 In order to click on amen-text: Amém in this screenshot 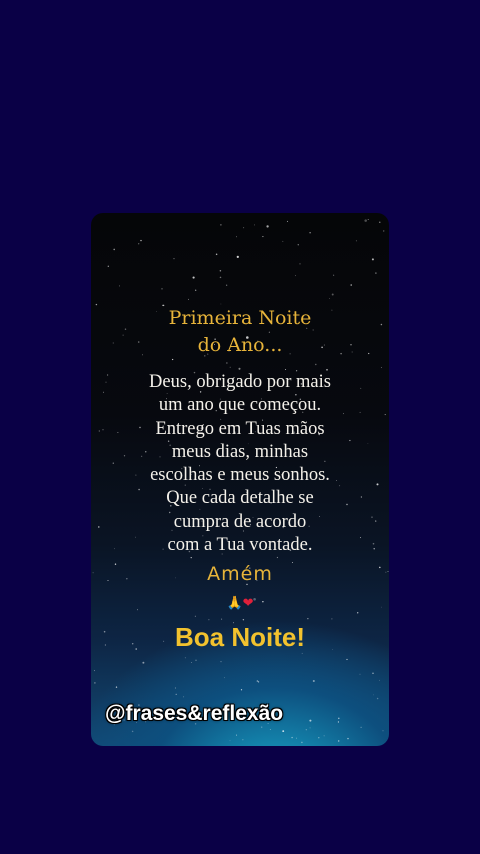, I will do `click(240, 574)`.